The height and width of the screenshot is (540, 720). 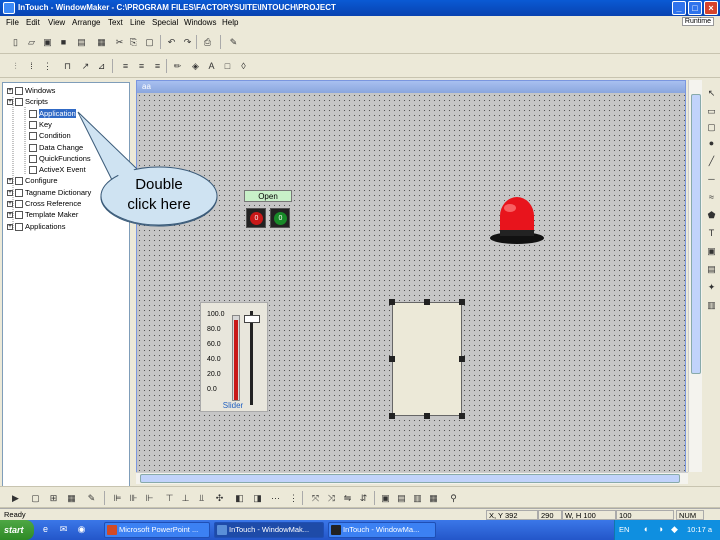 What do you see at coordinates (433, 498) in the screenshot?
I see `reshape-icon: ▦` at bounding box center [433, 498].